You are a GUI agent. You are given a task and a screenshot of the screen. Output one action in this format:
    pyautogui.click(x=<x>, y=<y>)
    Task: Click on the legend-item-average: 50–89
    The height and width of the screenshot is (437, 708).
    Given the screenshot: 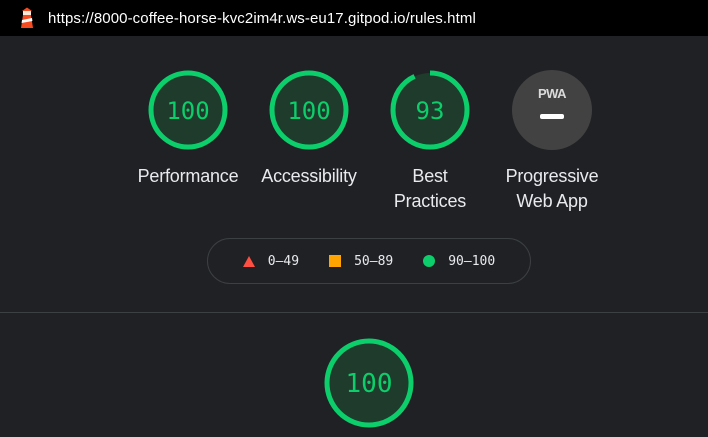 What is the action you would take?
    pyautogui.click(x=361, y=261)
    